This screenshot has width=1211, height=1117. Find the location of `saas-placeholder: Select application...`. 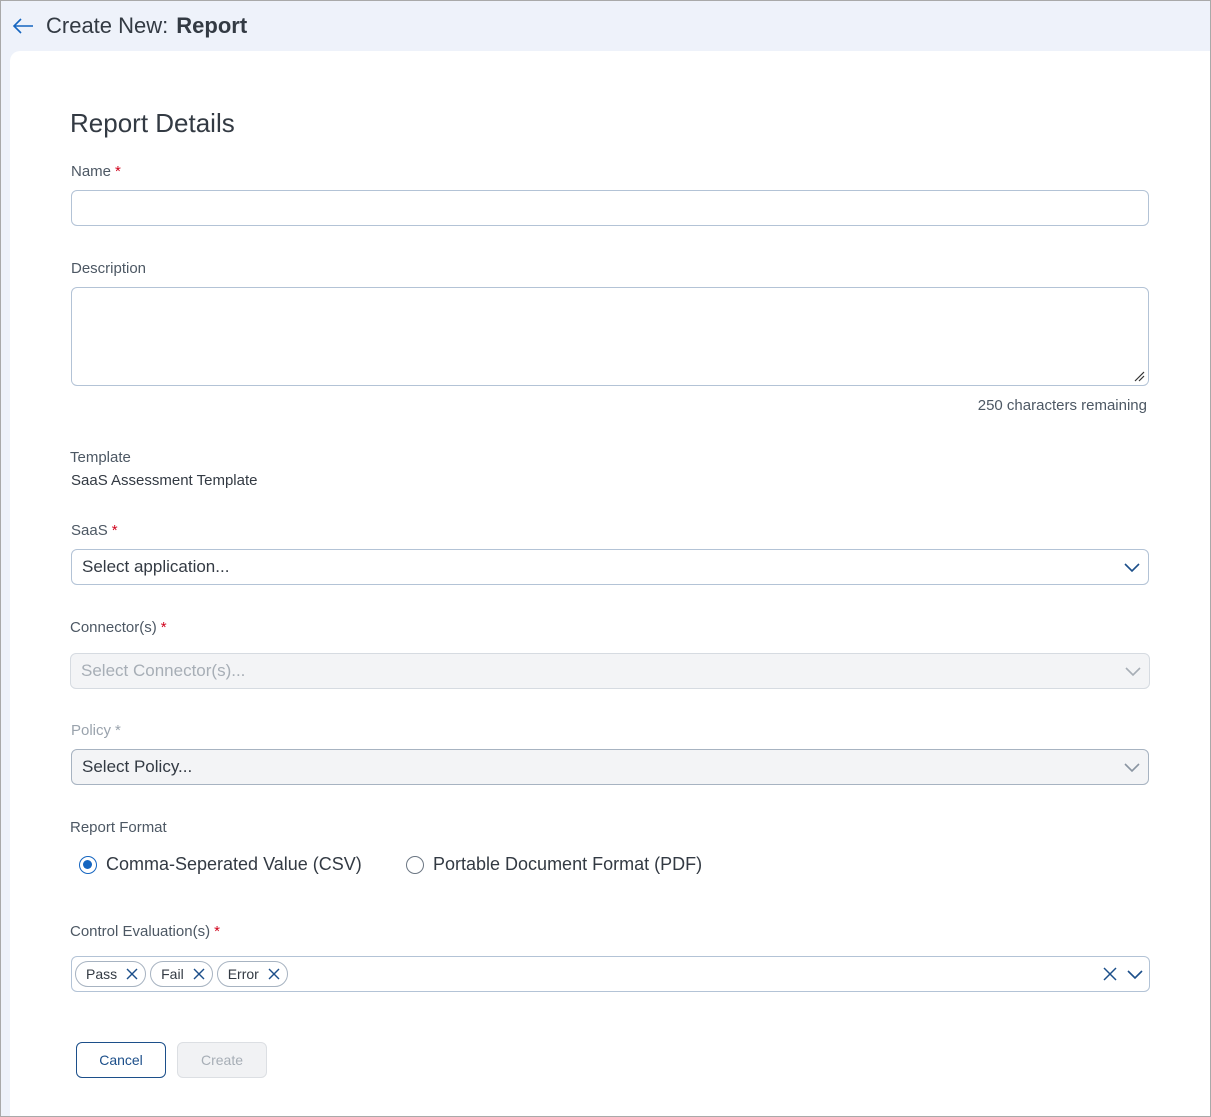

saas-placeholder: Select application... is located at coordinates (156, 566).